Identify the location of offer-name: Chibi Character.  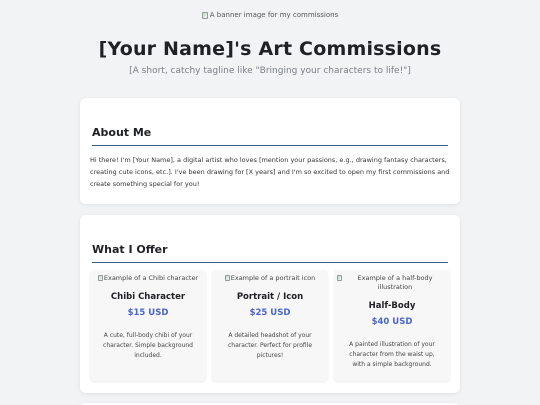
(148, 297).